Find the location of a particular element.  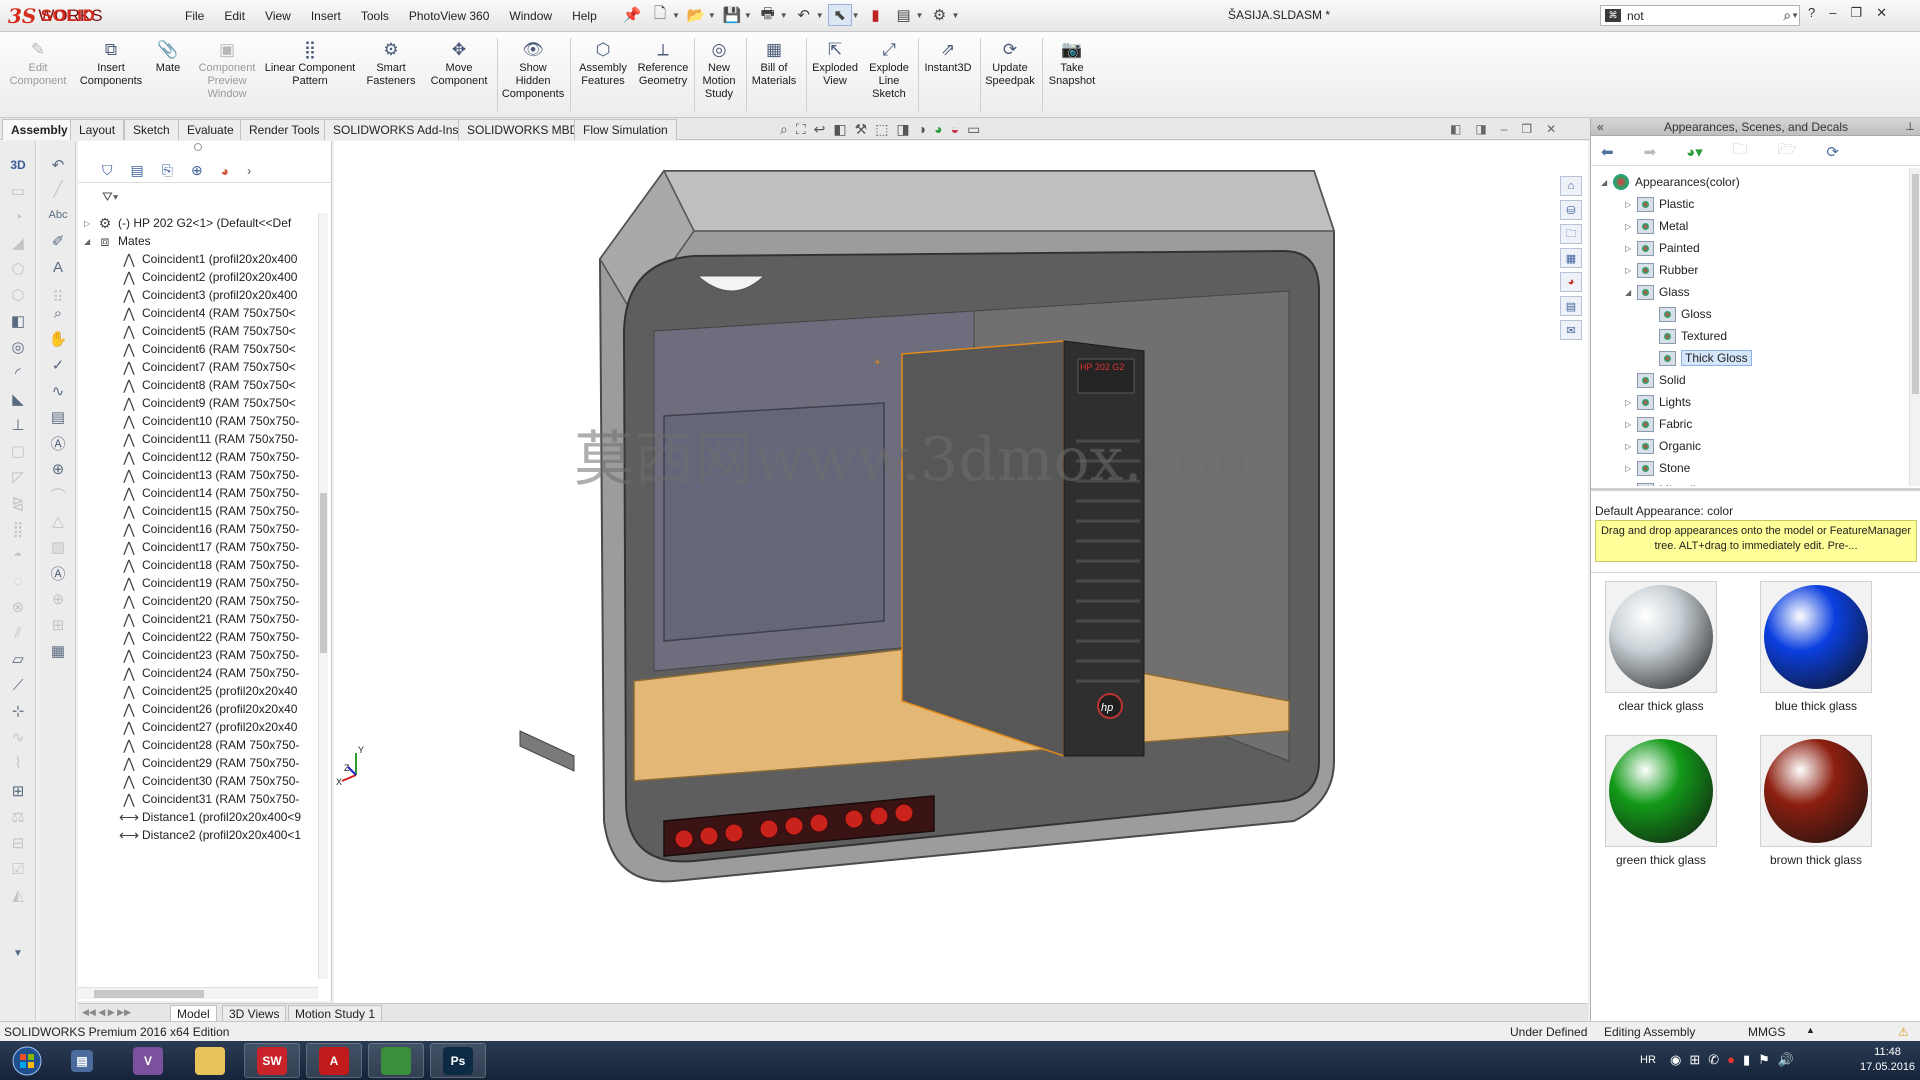

measure-icon: ⊞ is located at coordinates (18, 791).